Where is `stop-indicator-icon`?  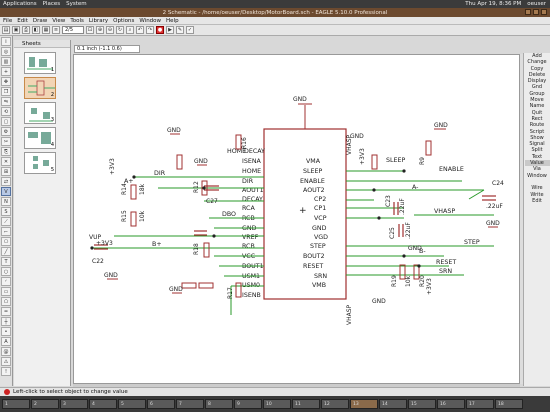 stop-indicator-icon is located at coordinates (7, 392).